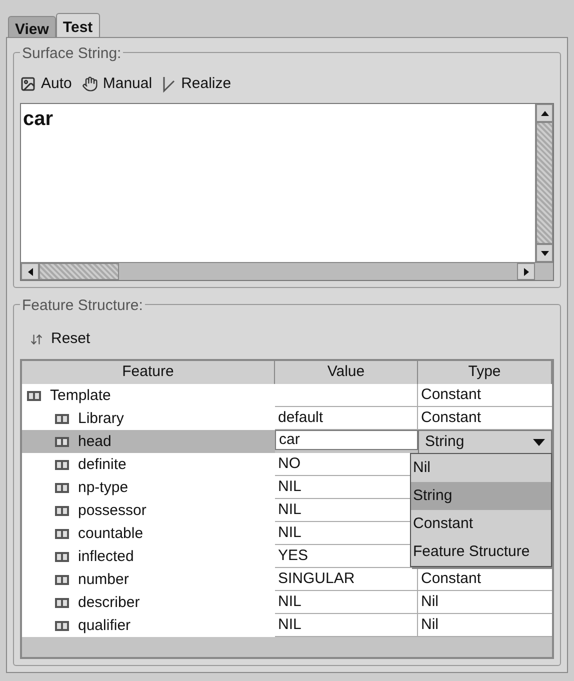 This screenshot has width=574, height=681. Describe the element at coordinates (544, 253) in the screenshot. I see `scroll-down-icon` at that location.